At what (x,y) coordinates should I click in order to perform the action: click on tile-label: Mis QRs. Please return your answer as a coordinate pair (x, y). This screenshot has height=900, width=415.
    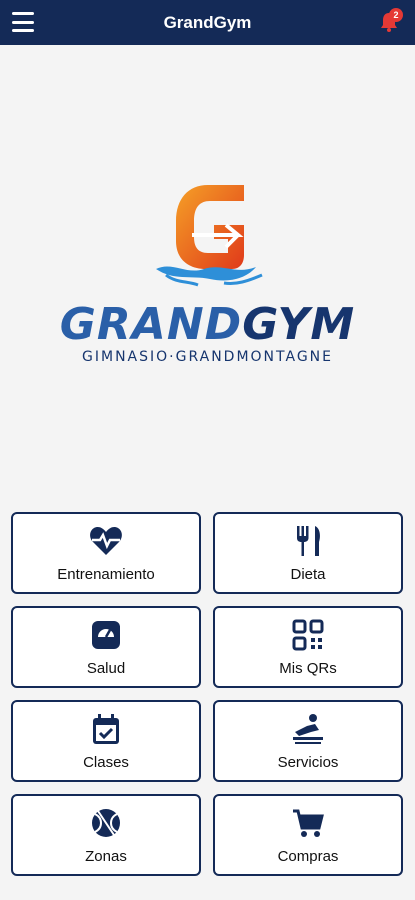
    Looking at the image, I should click on (308, 668).